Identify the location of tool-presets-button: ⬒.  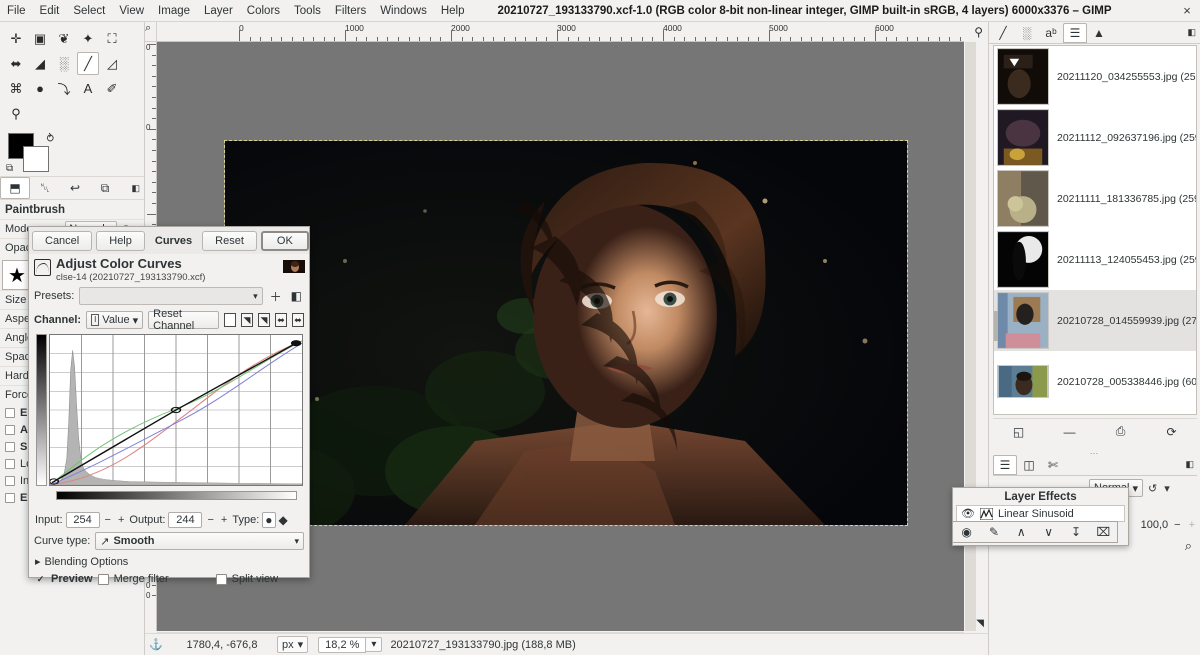
(15, 188).